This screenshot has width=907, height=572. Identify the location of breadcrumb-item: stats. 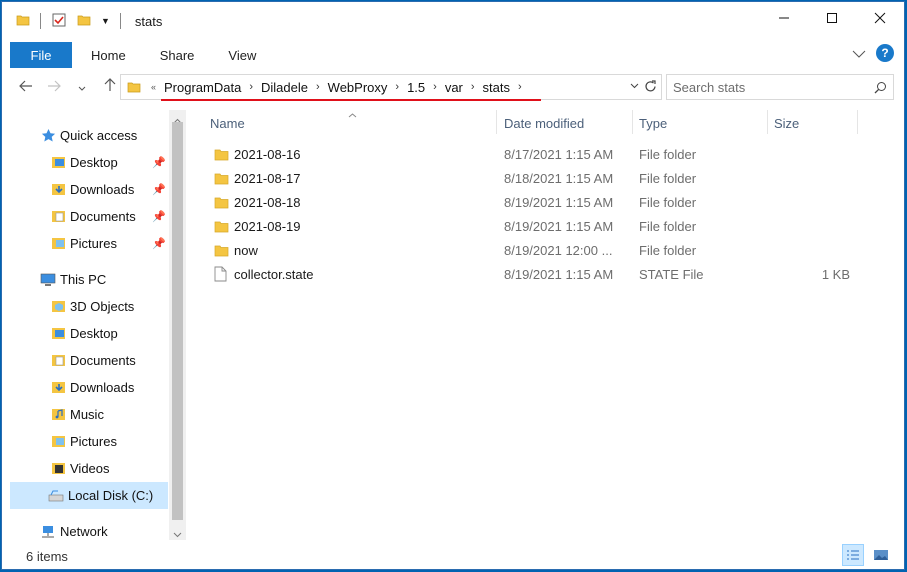
(496, 87).